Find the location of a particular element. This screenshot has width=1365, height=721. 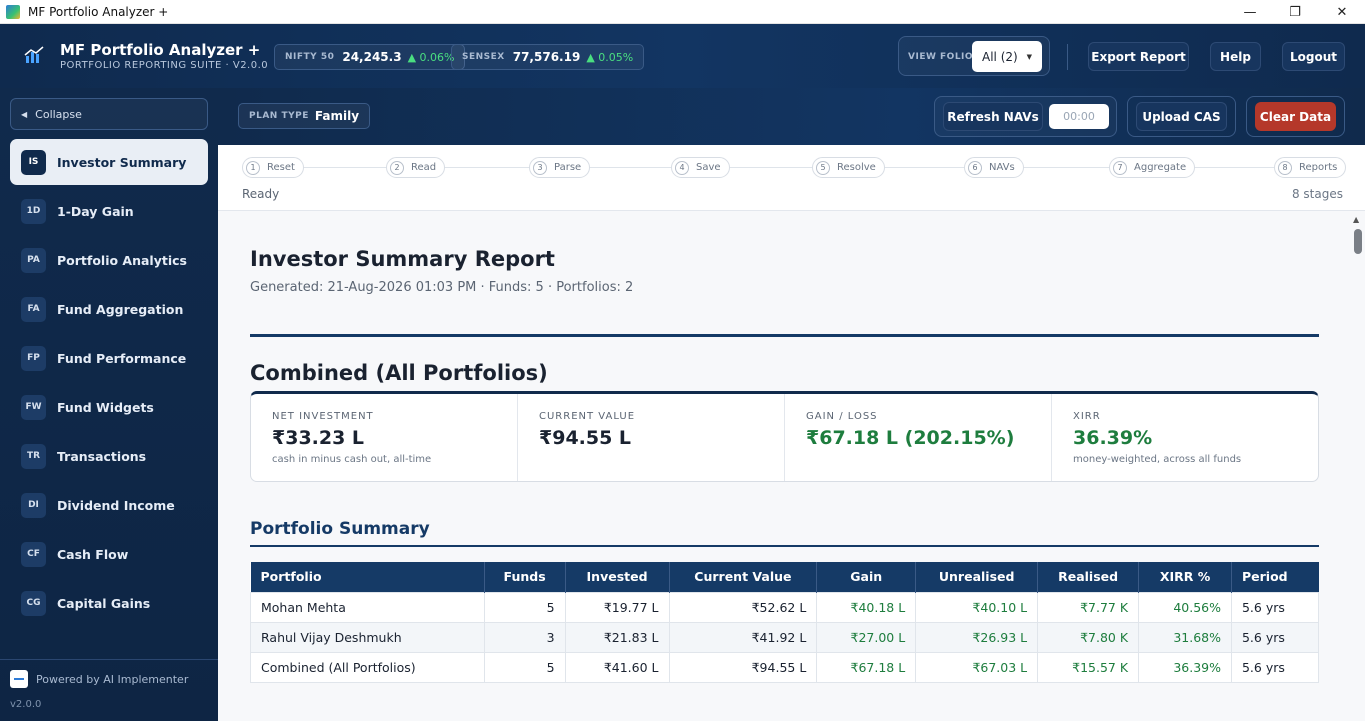

stage-label: NAVs is located at coordinates (1002, 167).